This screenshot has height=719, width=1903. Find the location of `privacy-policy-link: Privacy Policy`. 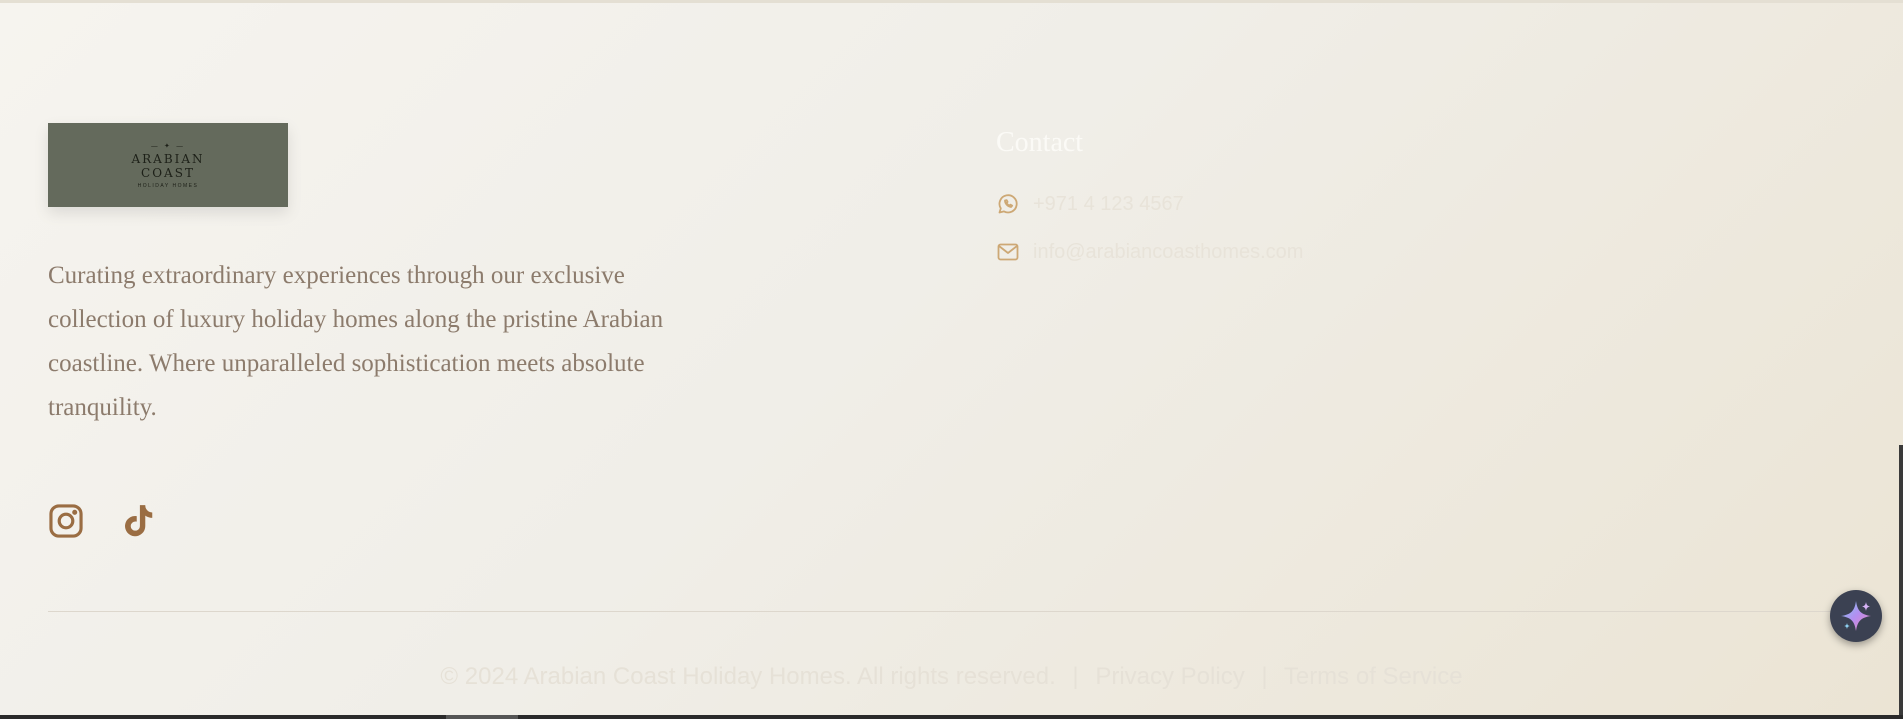

privacy-policy-link: Privacy Policy is located at coordinates (1169, 676).